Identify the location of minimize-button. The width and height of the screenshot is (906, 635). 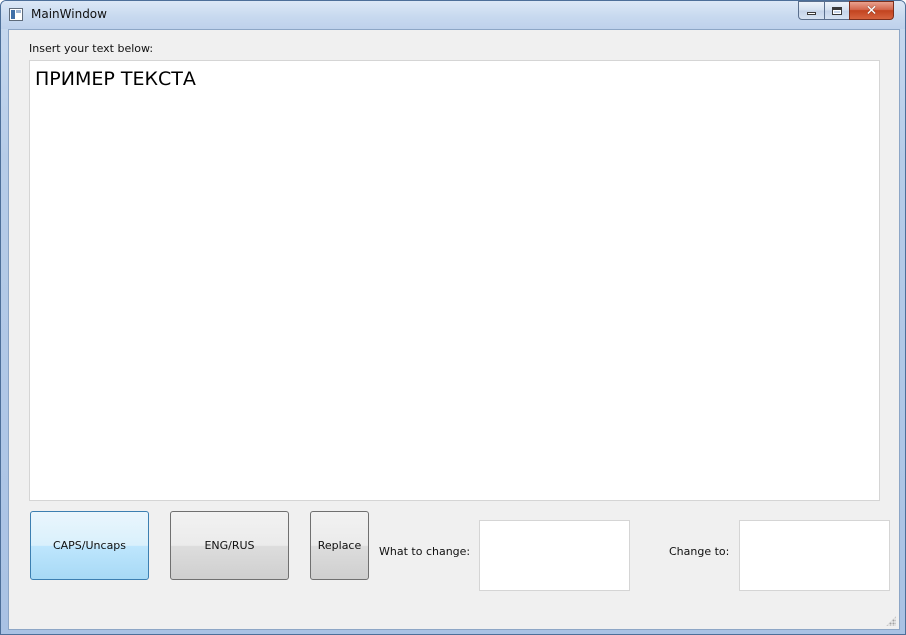
(811, 10).